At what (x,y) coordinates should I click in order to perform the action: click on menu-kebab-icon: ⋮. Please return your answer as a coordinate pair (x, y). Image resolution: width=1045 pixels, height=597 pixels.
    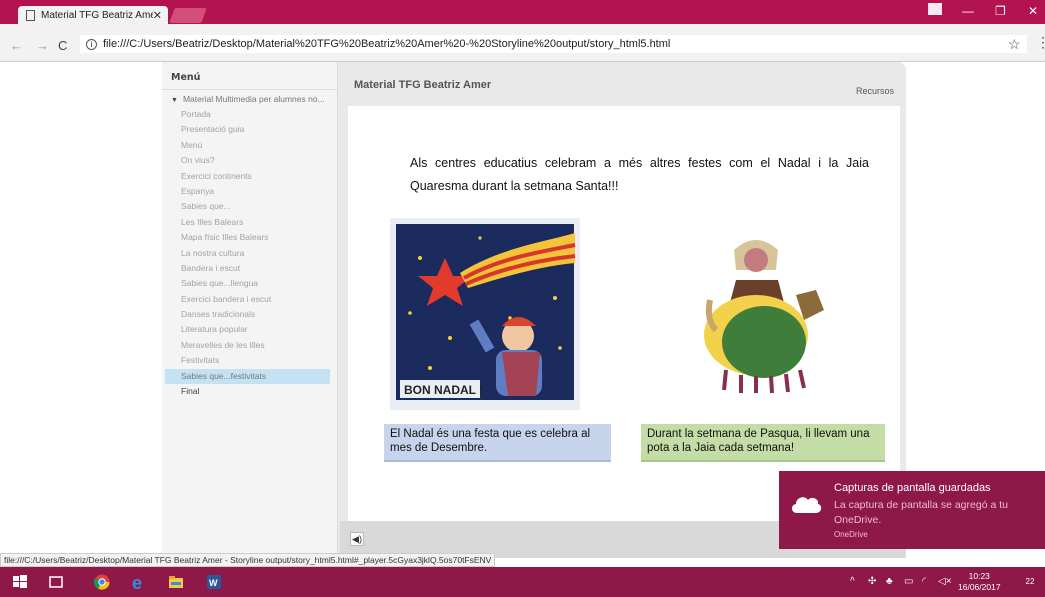
    Looking at the image, I should click on (1040, 42).